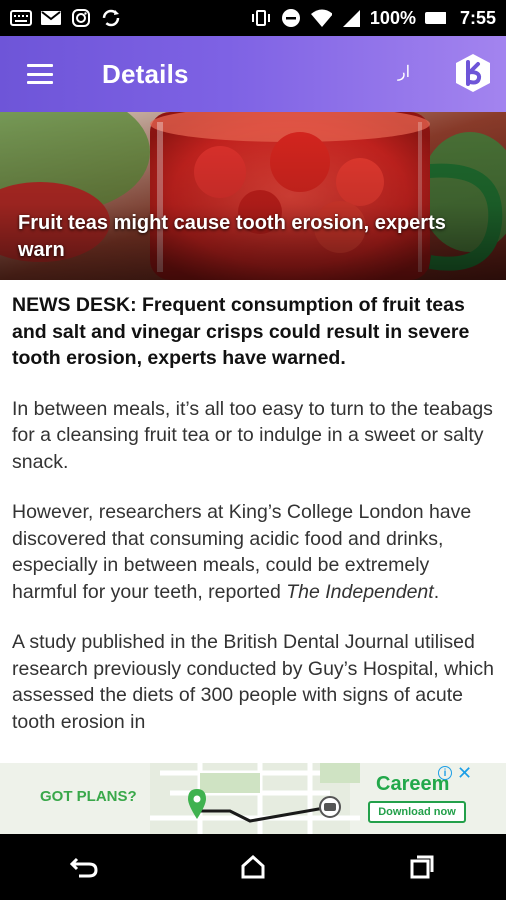 This screenshot has height=900, width=506. I want to click on language-toggle: ار, so click(404, 74).